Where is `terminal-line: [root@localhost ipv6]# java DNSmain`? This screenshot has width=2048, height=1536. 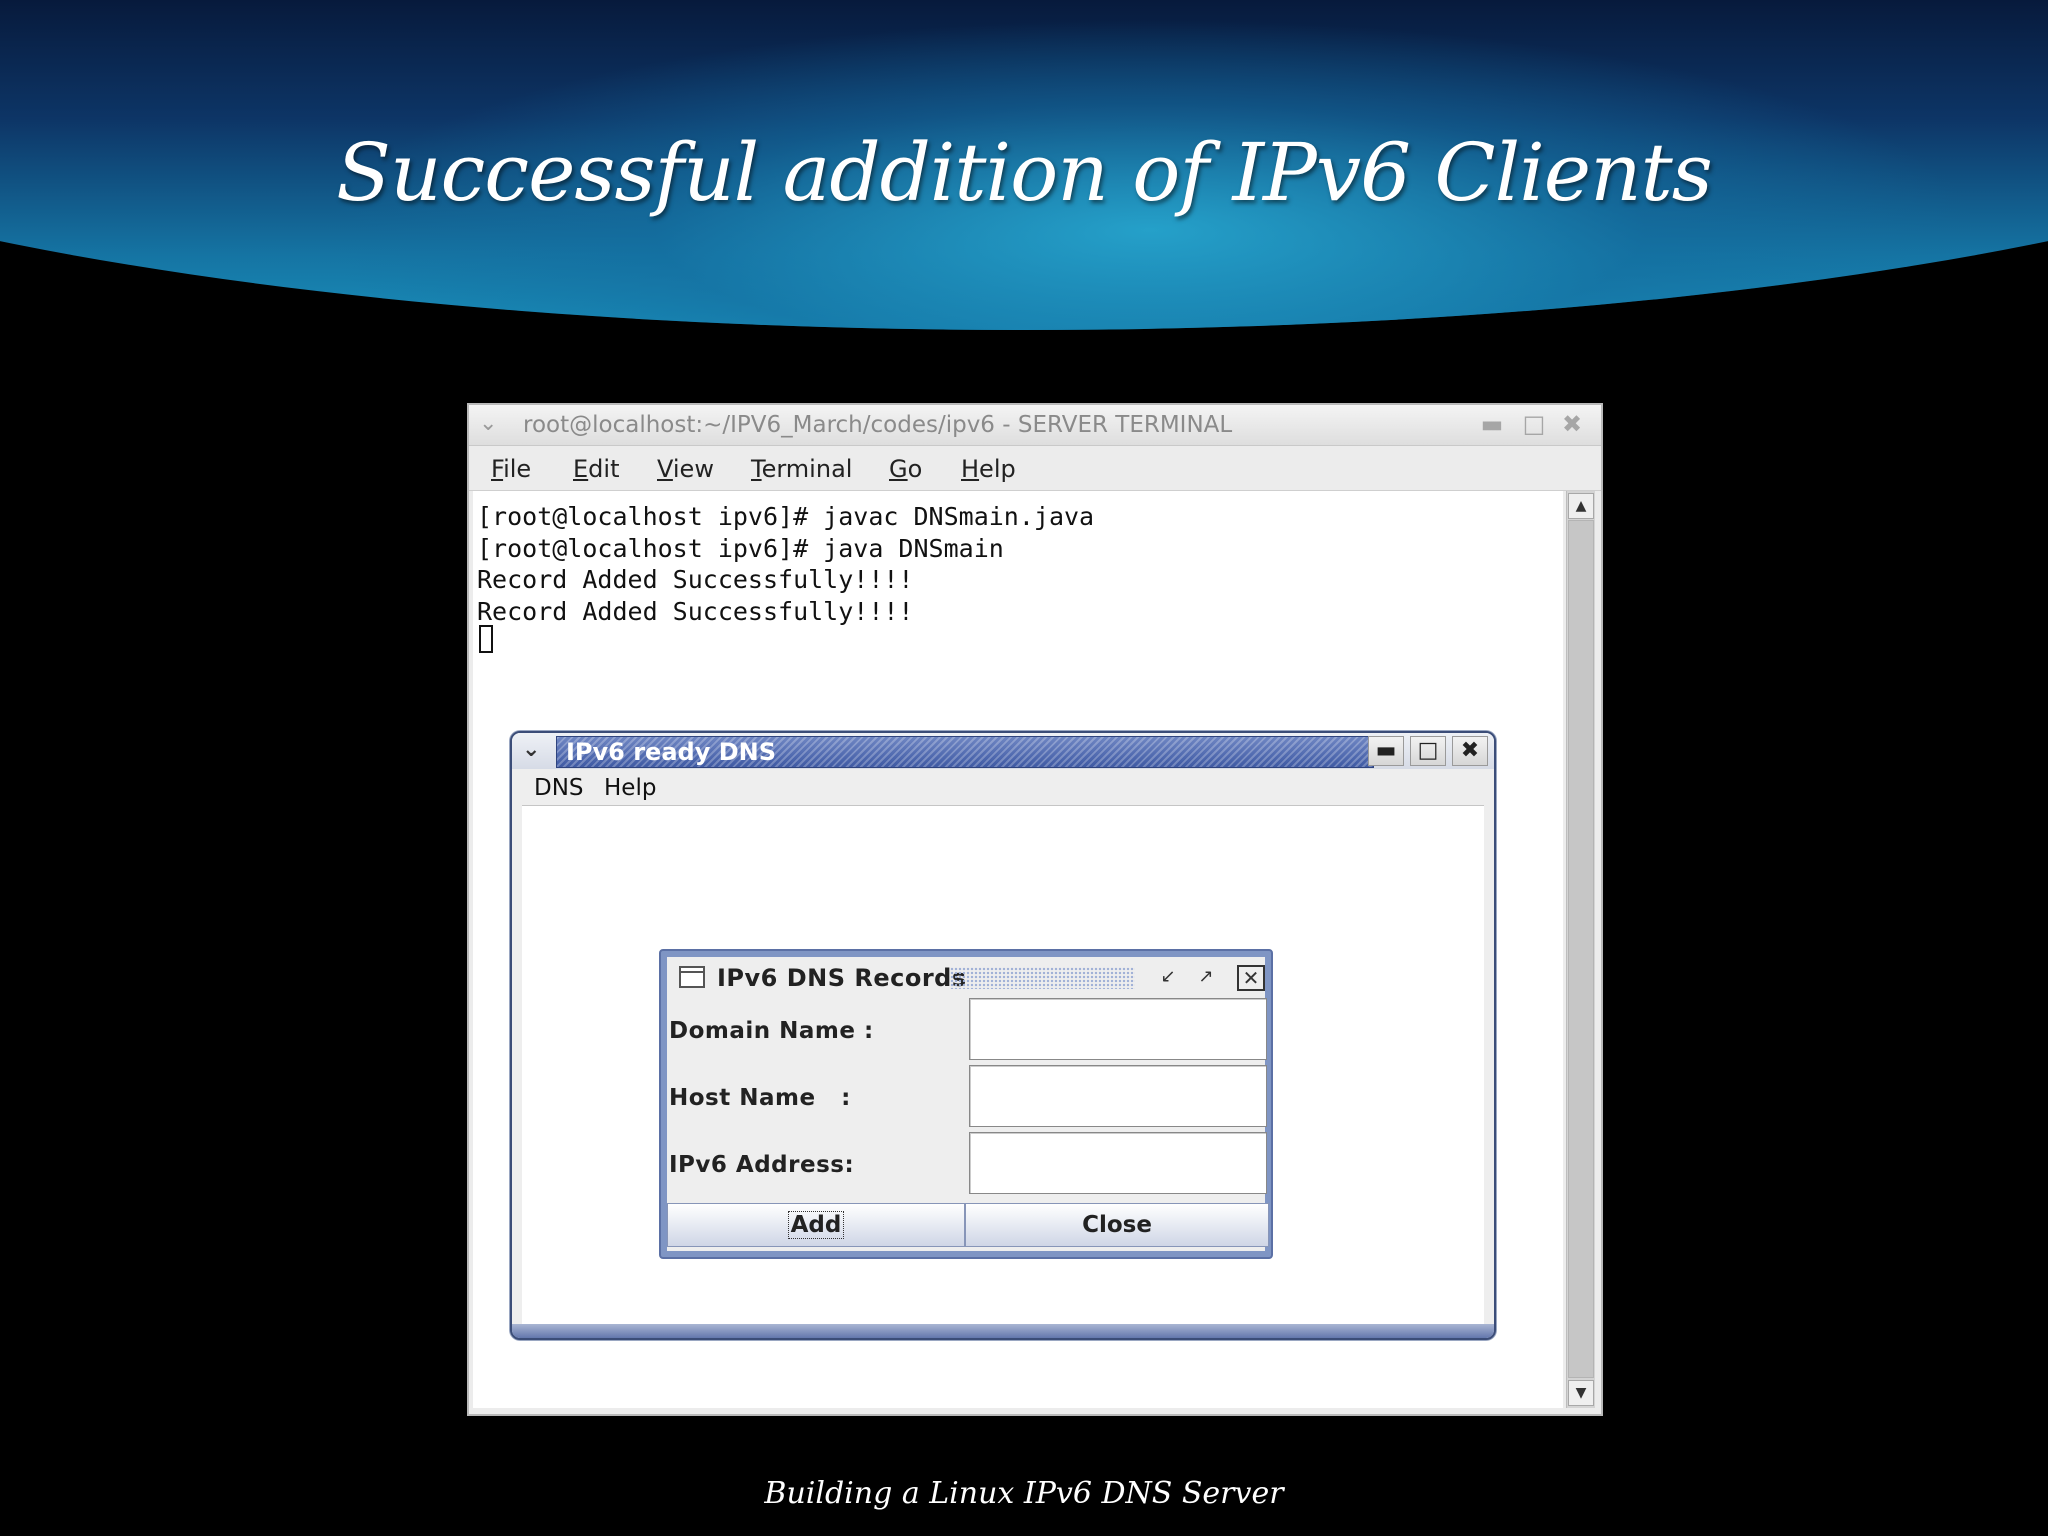
terminal-line: [root@localhost ipv6]# java DNSmain is located at coordinates (740, 548).